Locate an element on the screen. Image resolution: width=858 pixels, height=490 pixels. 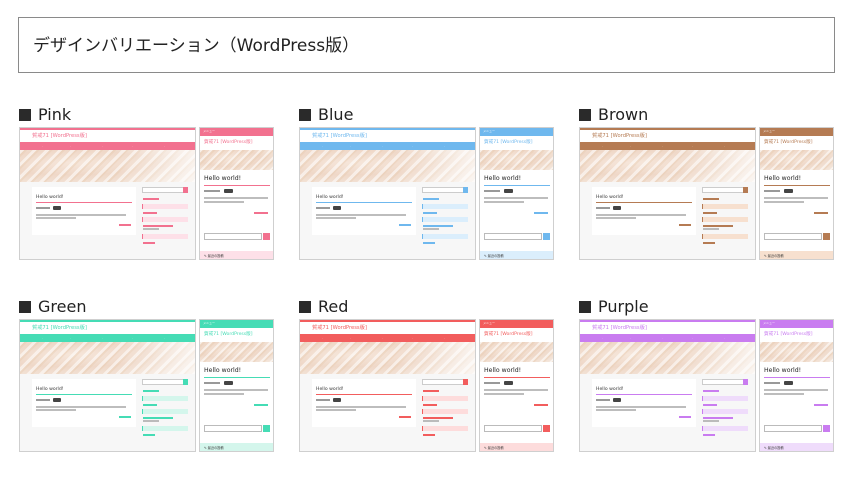
variant-label: Purple is located at coordinates (614, 307).